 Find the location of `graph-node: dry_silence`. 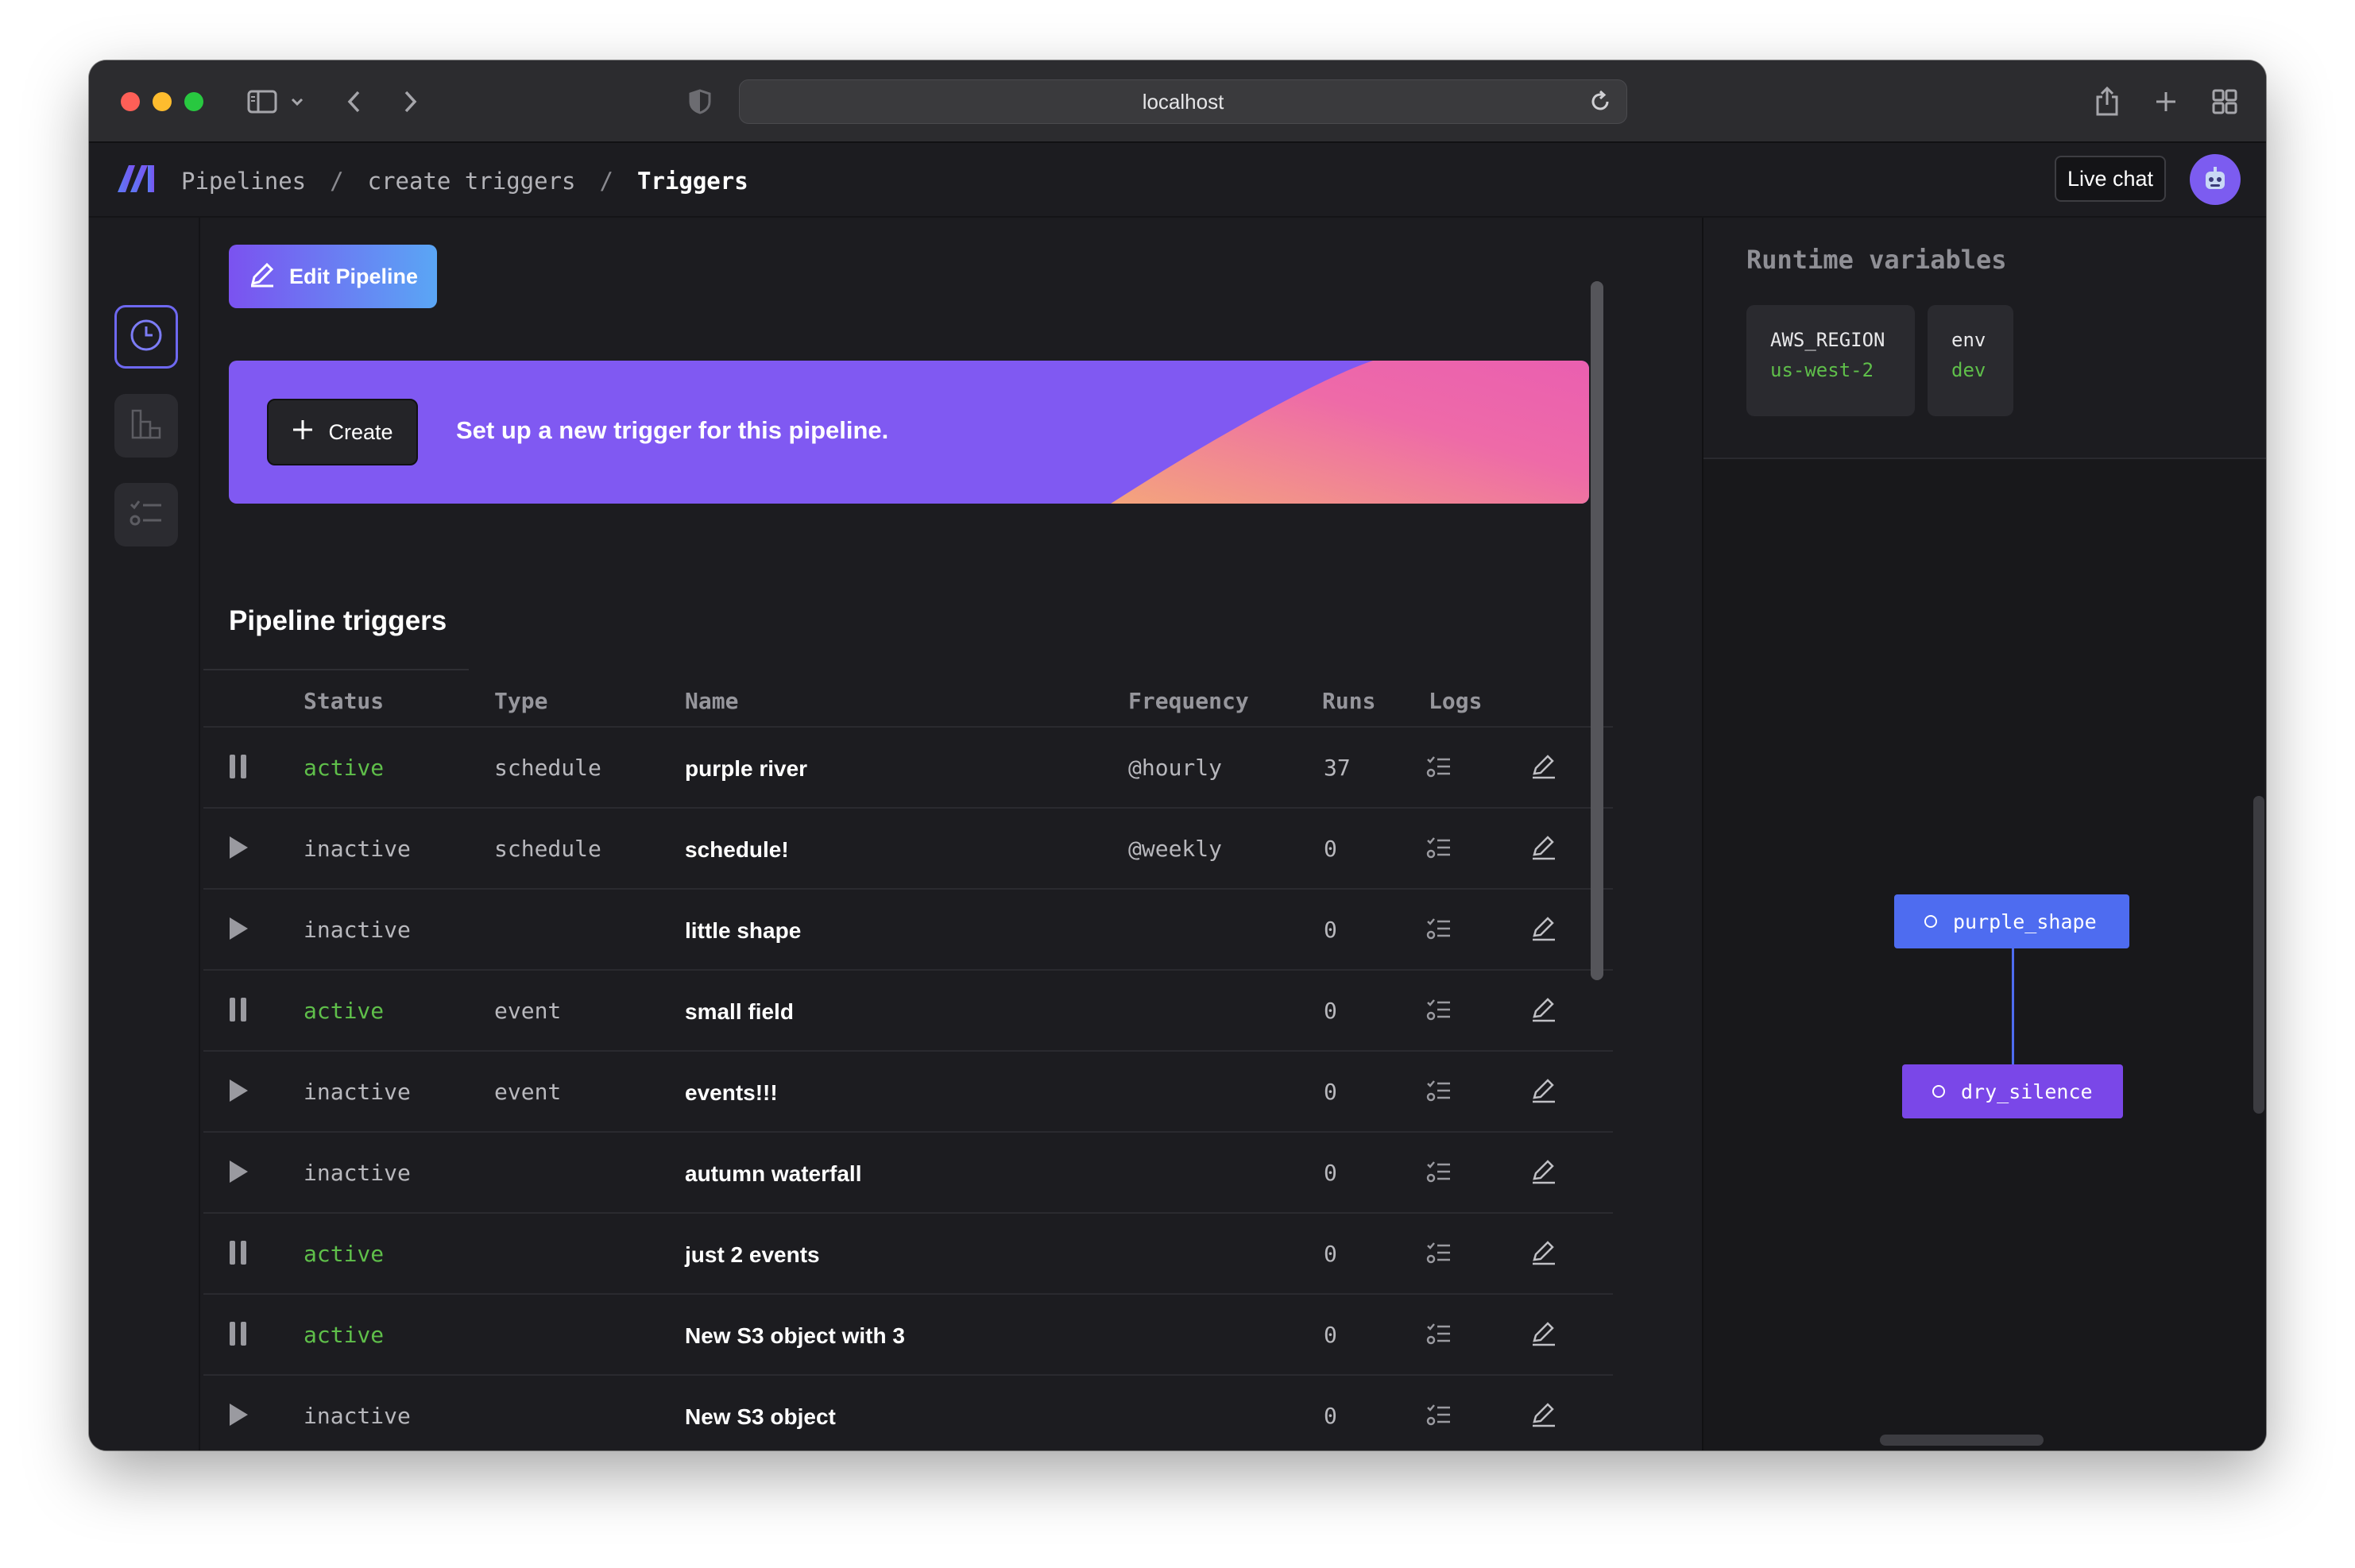

graph-node: dry_silence is located at coordinates (2012, 1091).